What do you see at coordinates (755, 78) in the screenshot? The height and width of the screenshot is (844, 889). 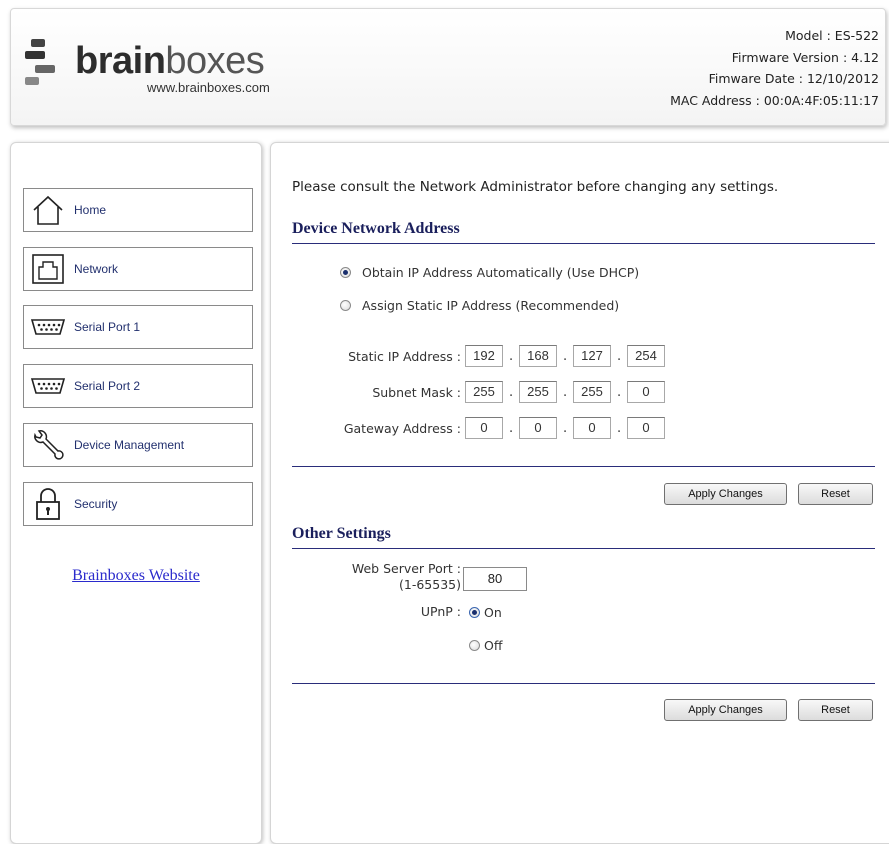 I see `firmware-date-label: Fimware Date :` at bounding box center [755, 78].